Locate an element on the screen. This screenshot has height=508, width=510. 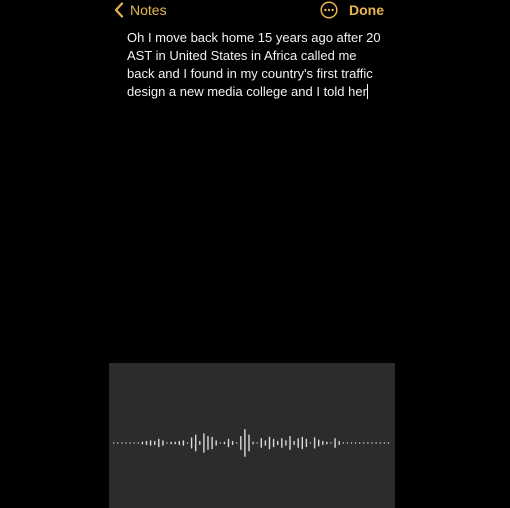
ellipsis-circle-icon is located at coordinates (329, 10).